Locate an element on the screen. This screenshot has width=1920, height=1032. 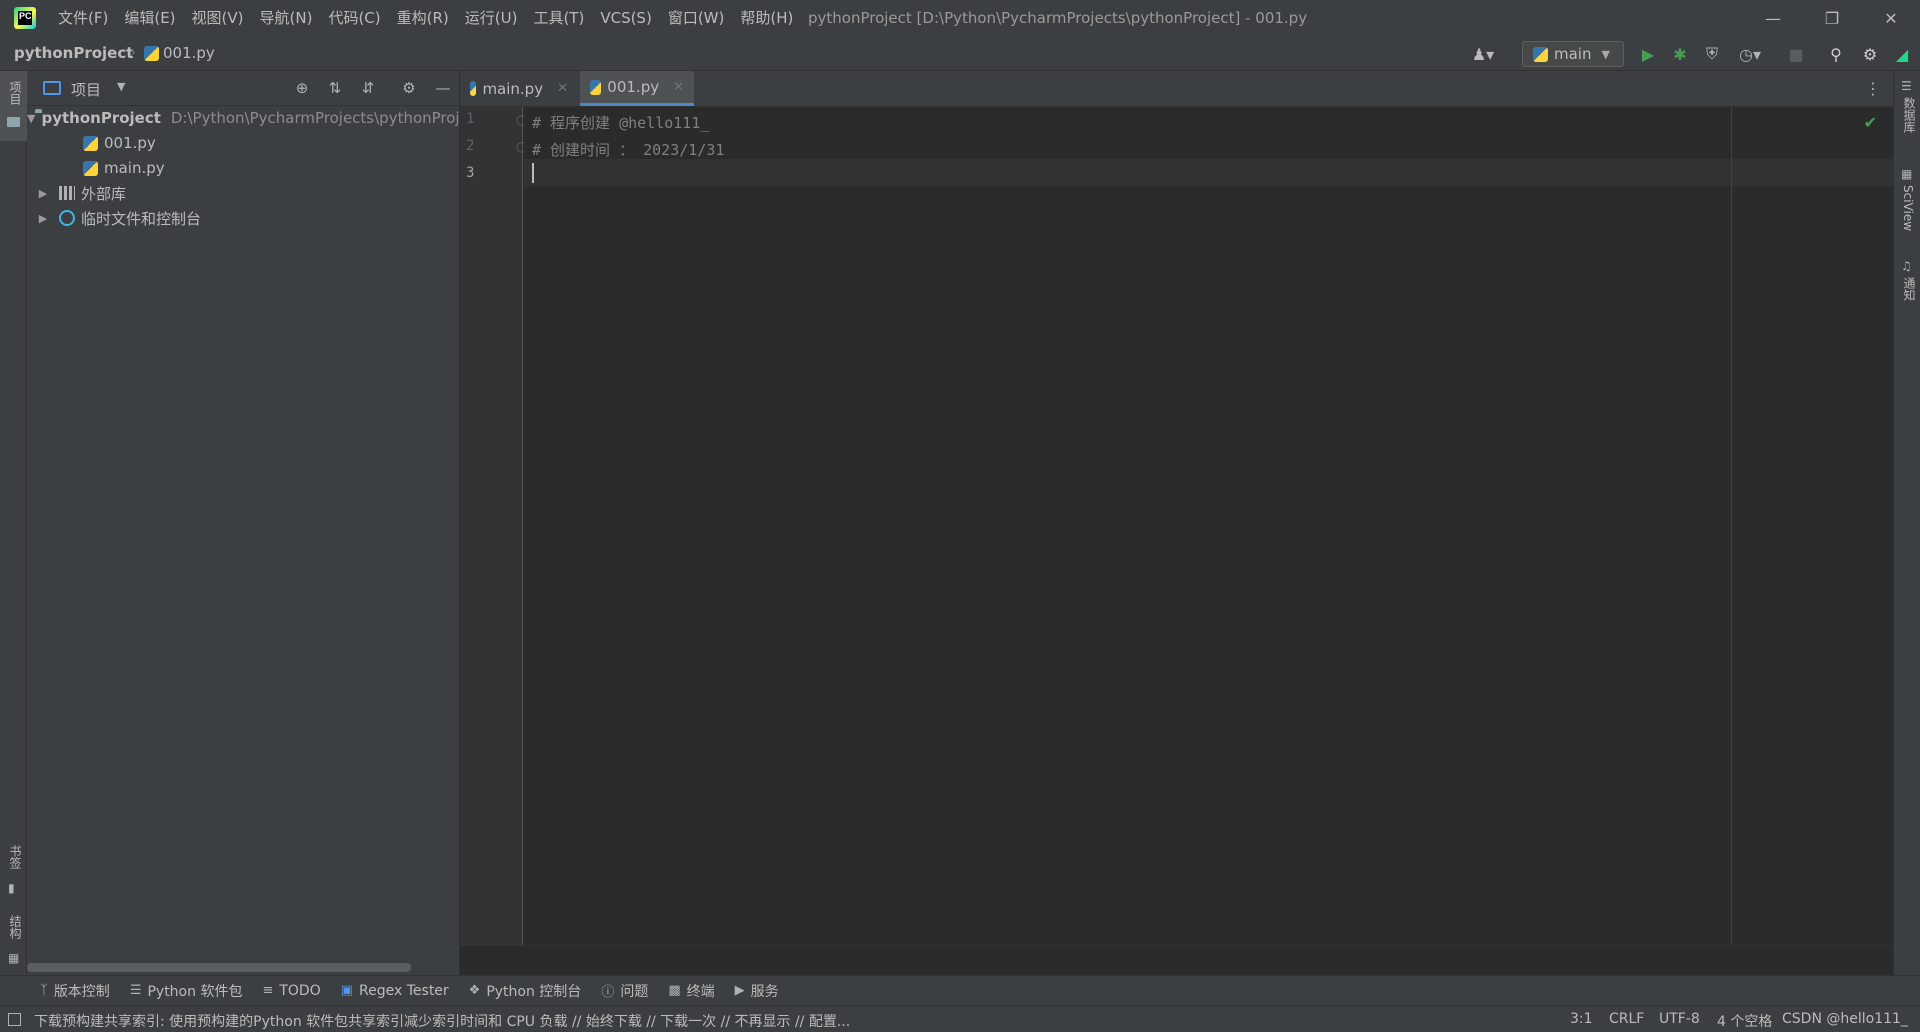
more-options-icon: ⋮ is located at coordinates (1873, 88).